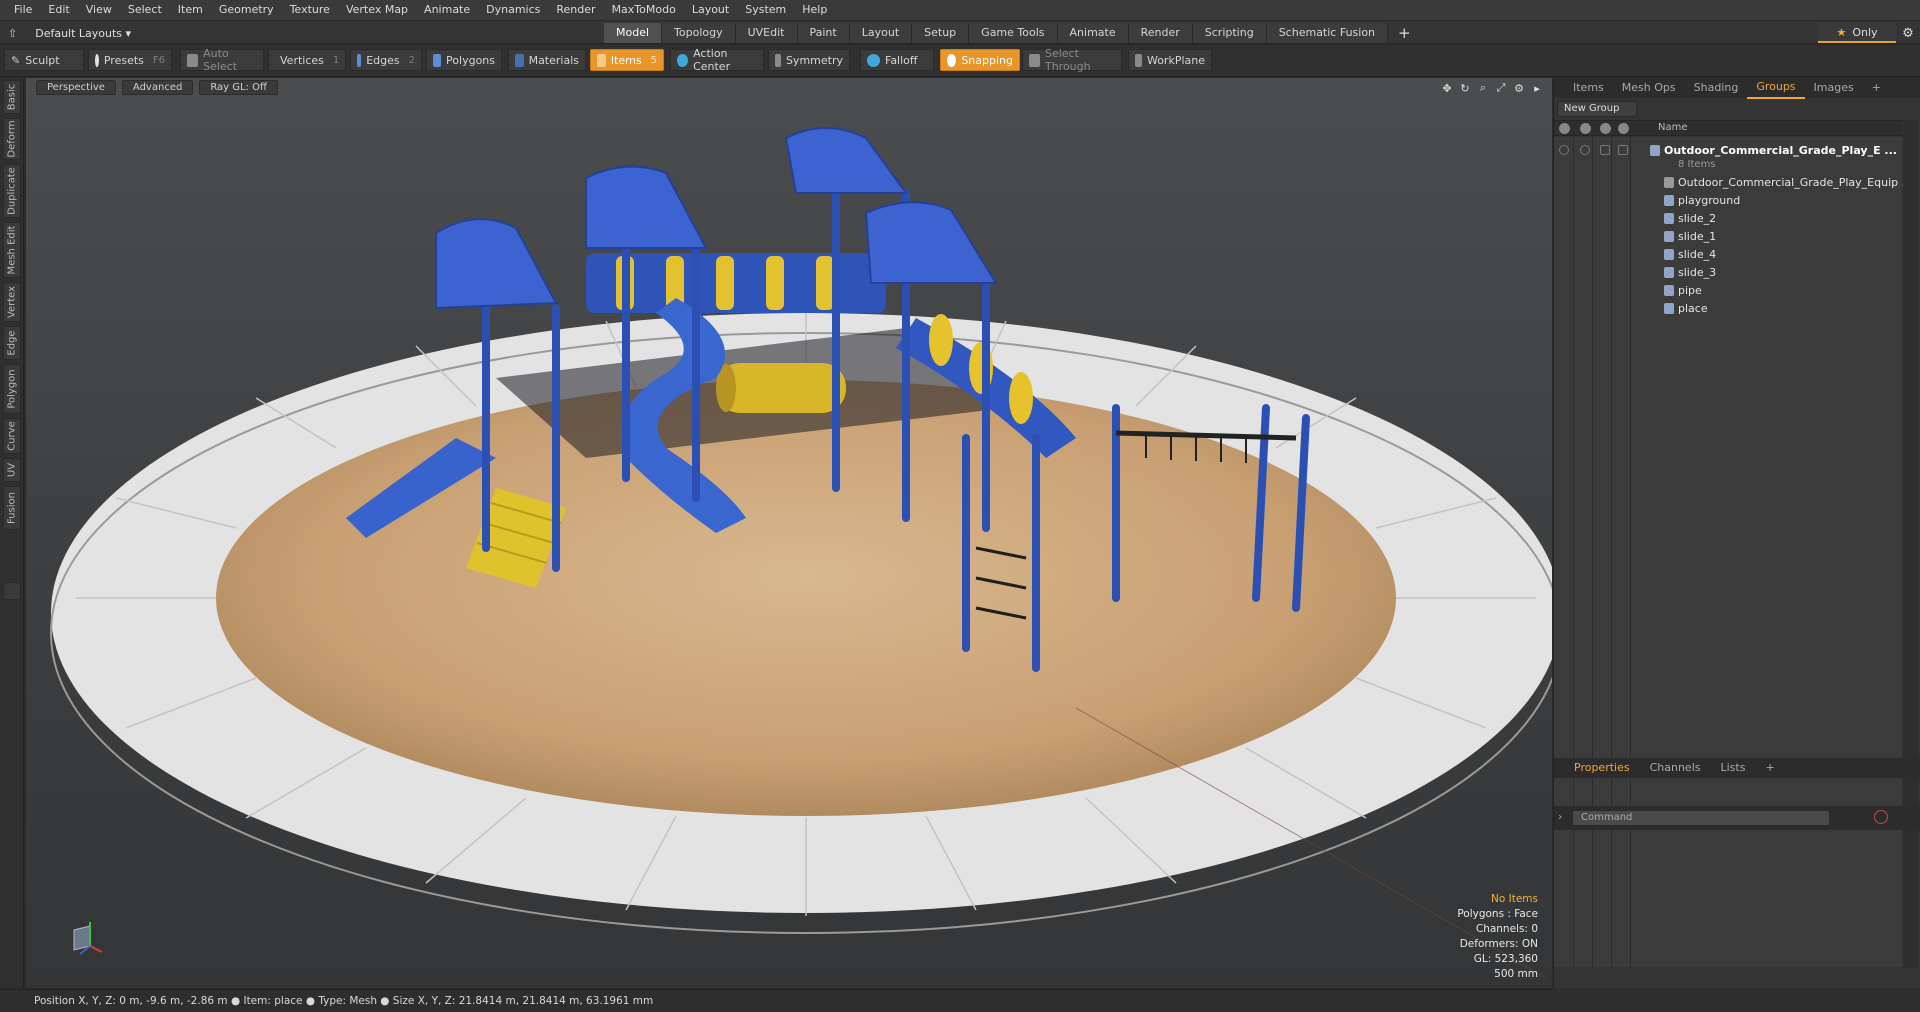 The image size is (1920, 1012). I want to click on workplane-button: WorkPlane, so click(1170, 60).